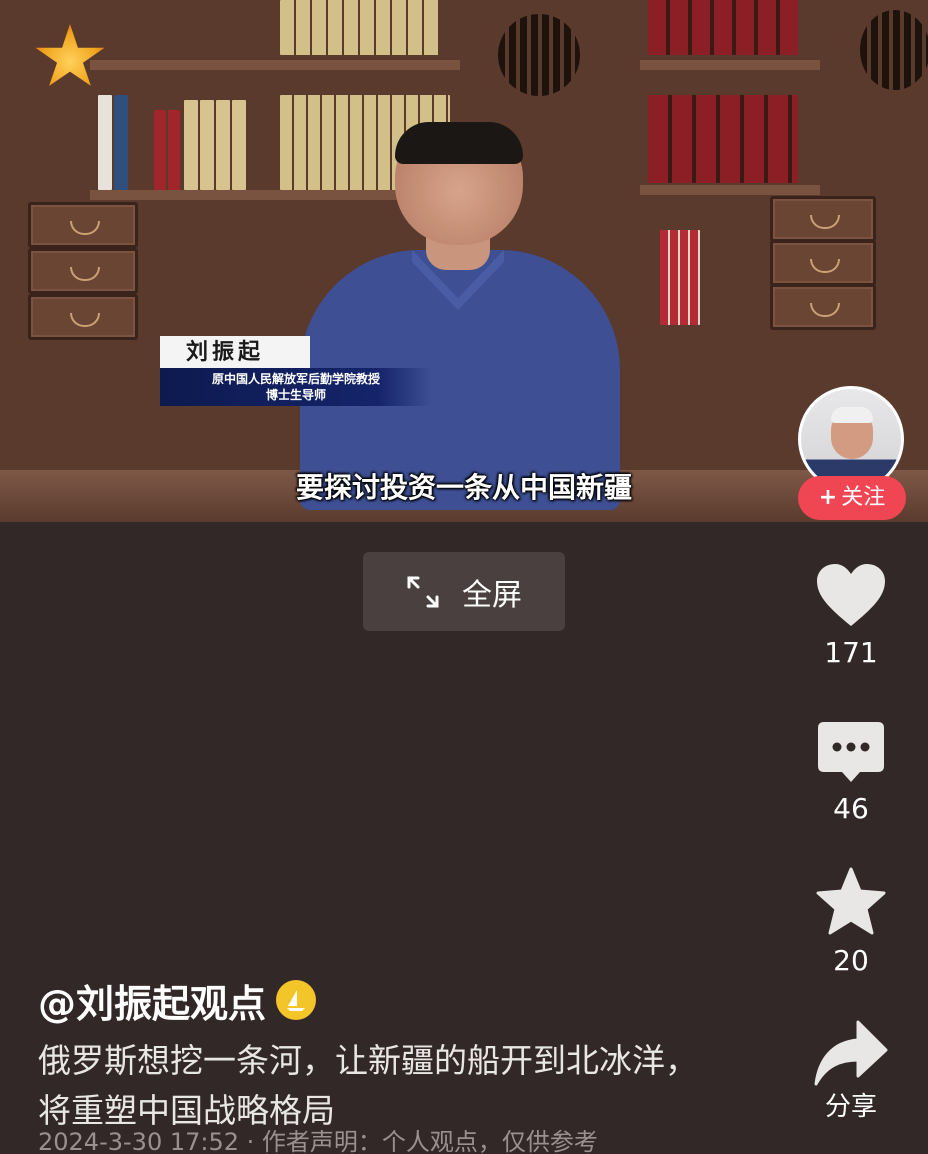  What do you see at coordinates (152, 1003) in the screenshot?
I see `author-name: @刘振起观点` at bounding box center [152, 1003].